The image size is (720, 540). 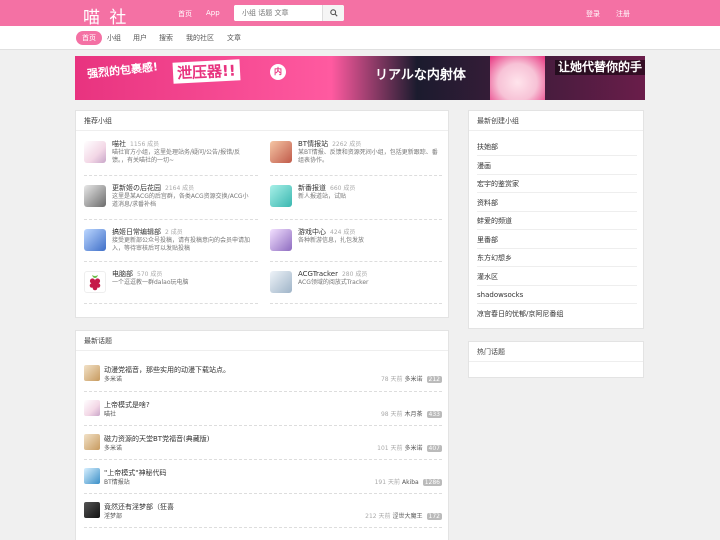 What do you see at coordinates (556, 121) in the screenshot?
I see `latest-groups-title: 最新创建小组` at bounding box center [556, 121].